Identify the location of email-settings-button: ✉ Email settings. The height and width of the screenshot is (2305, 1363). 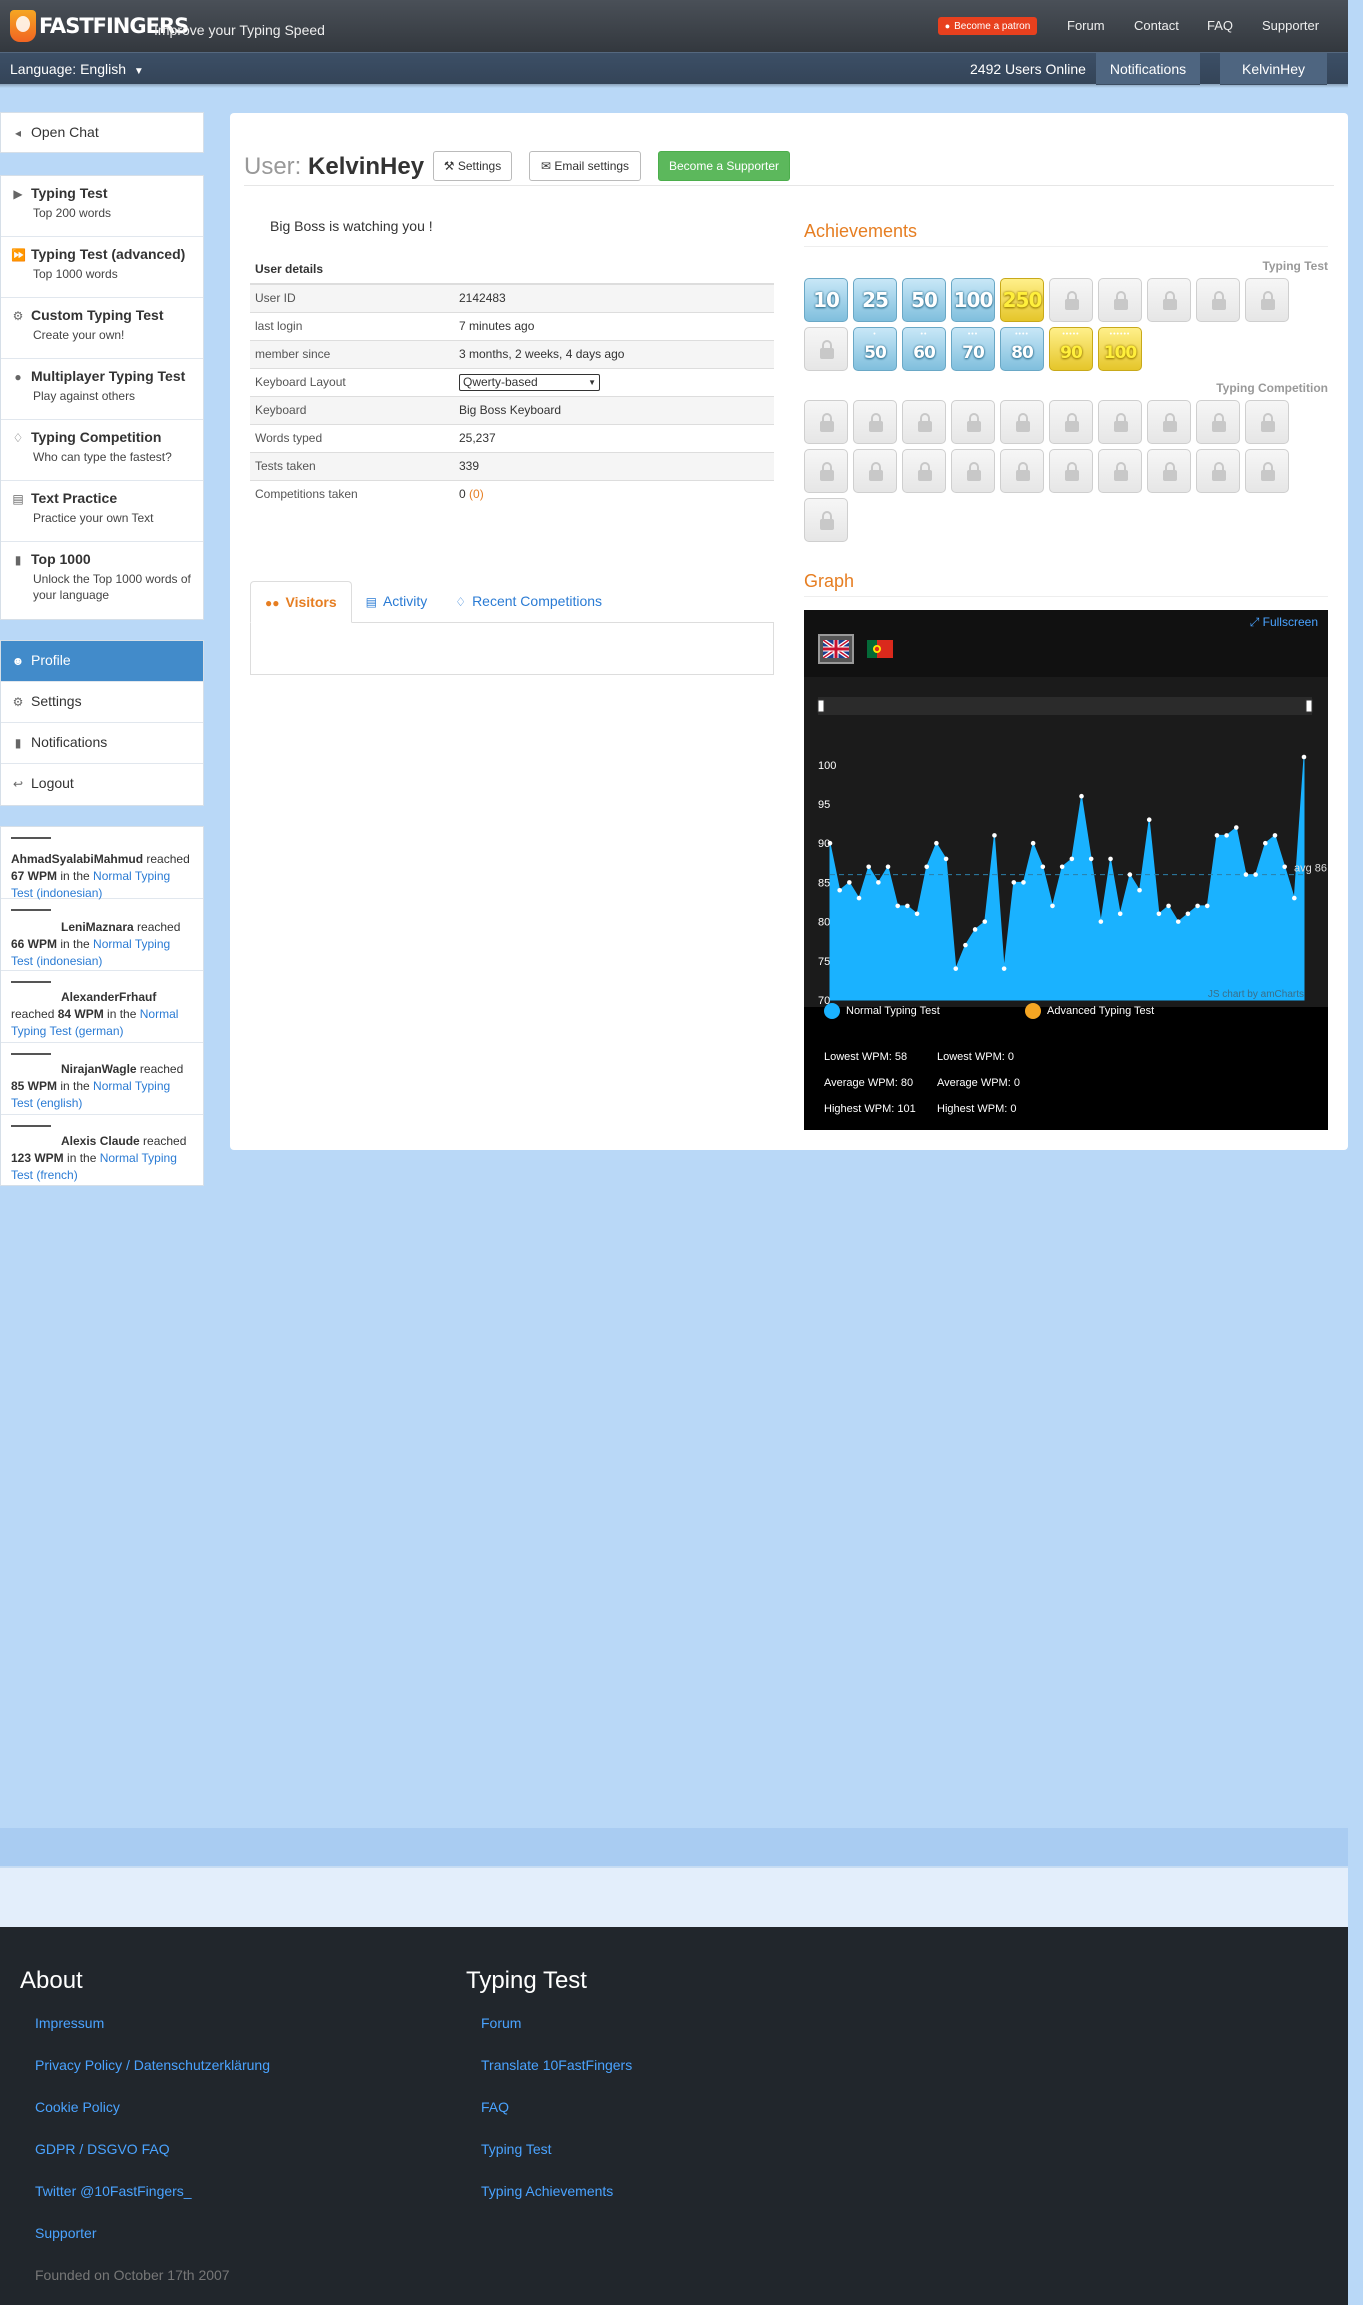
(585, 166).